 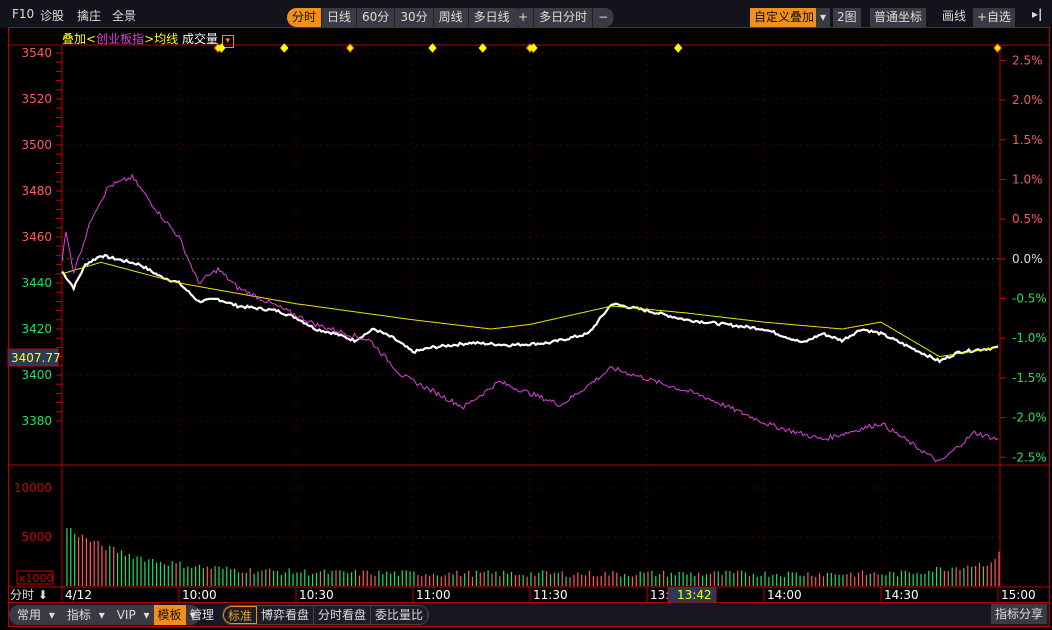 I want to click on menu-template: 模板, so click(x=169, y=615).